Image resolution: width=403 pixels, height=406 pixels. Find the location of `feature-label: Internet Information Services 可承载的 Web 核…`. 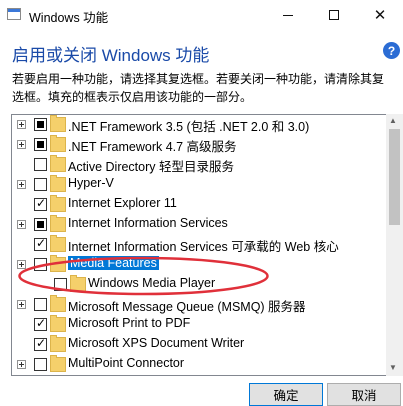

feature-label: Internet Information Services 可承载的 Web 核… is located at coordinates (203, 245).